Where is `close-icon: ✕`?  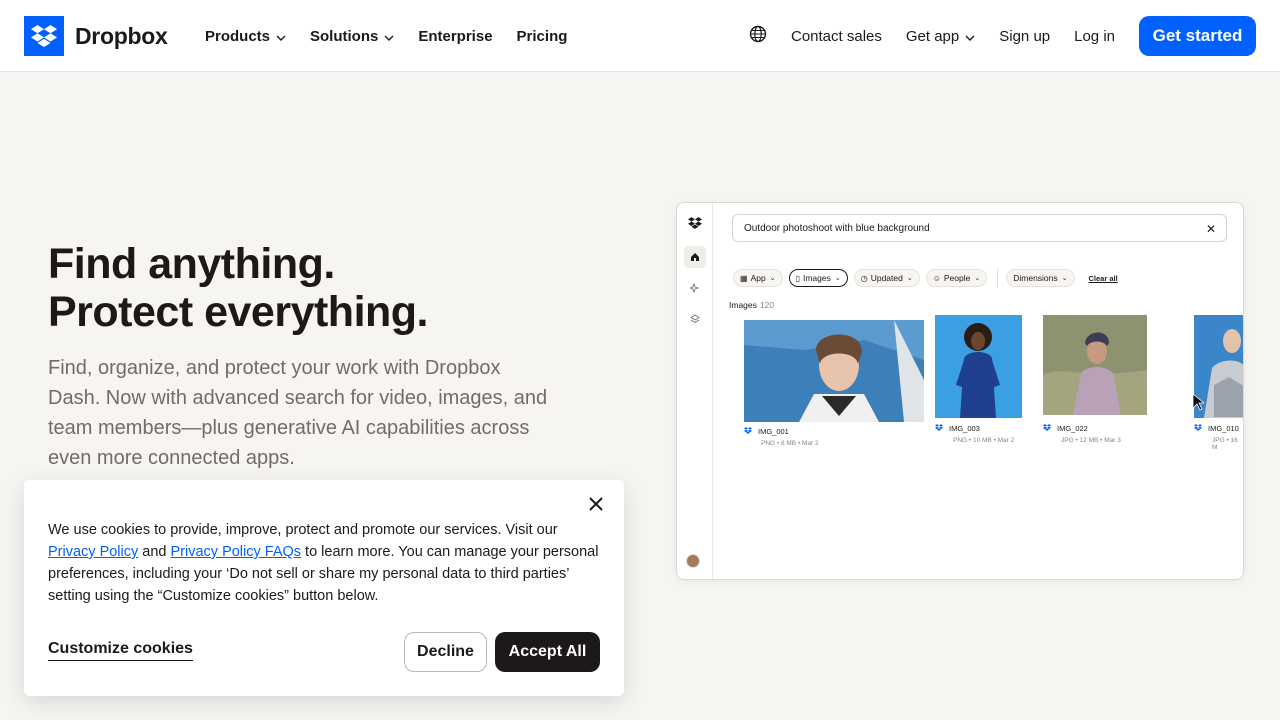
close-icon: ✕ is located at coordinates (1210, 229).